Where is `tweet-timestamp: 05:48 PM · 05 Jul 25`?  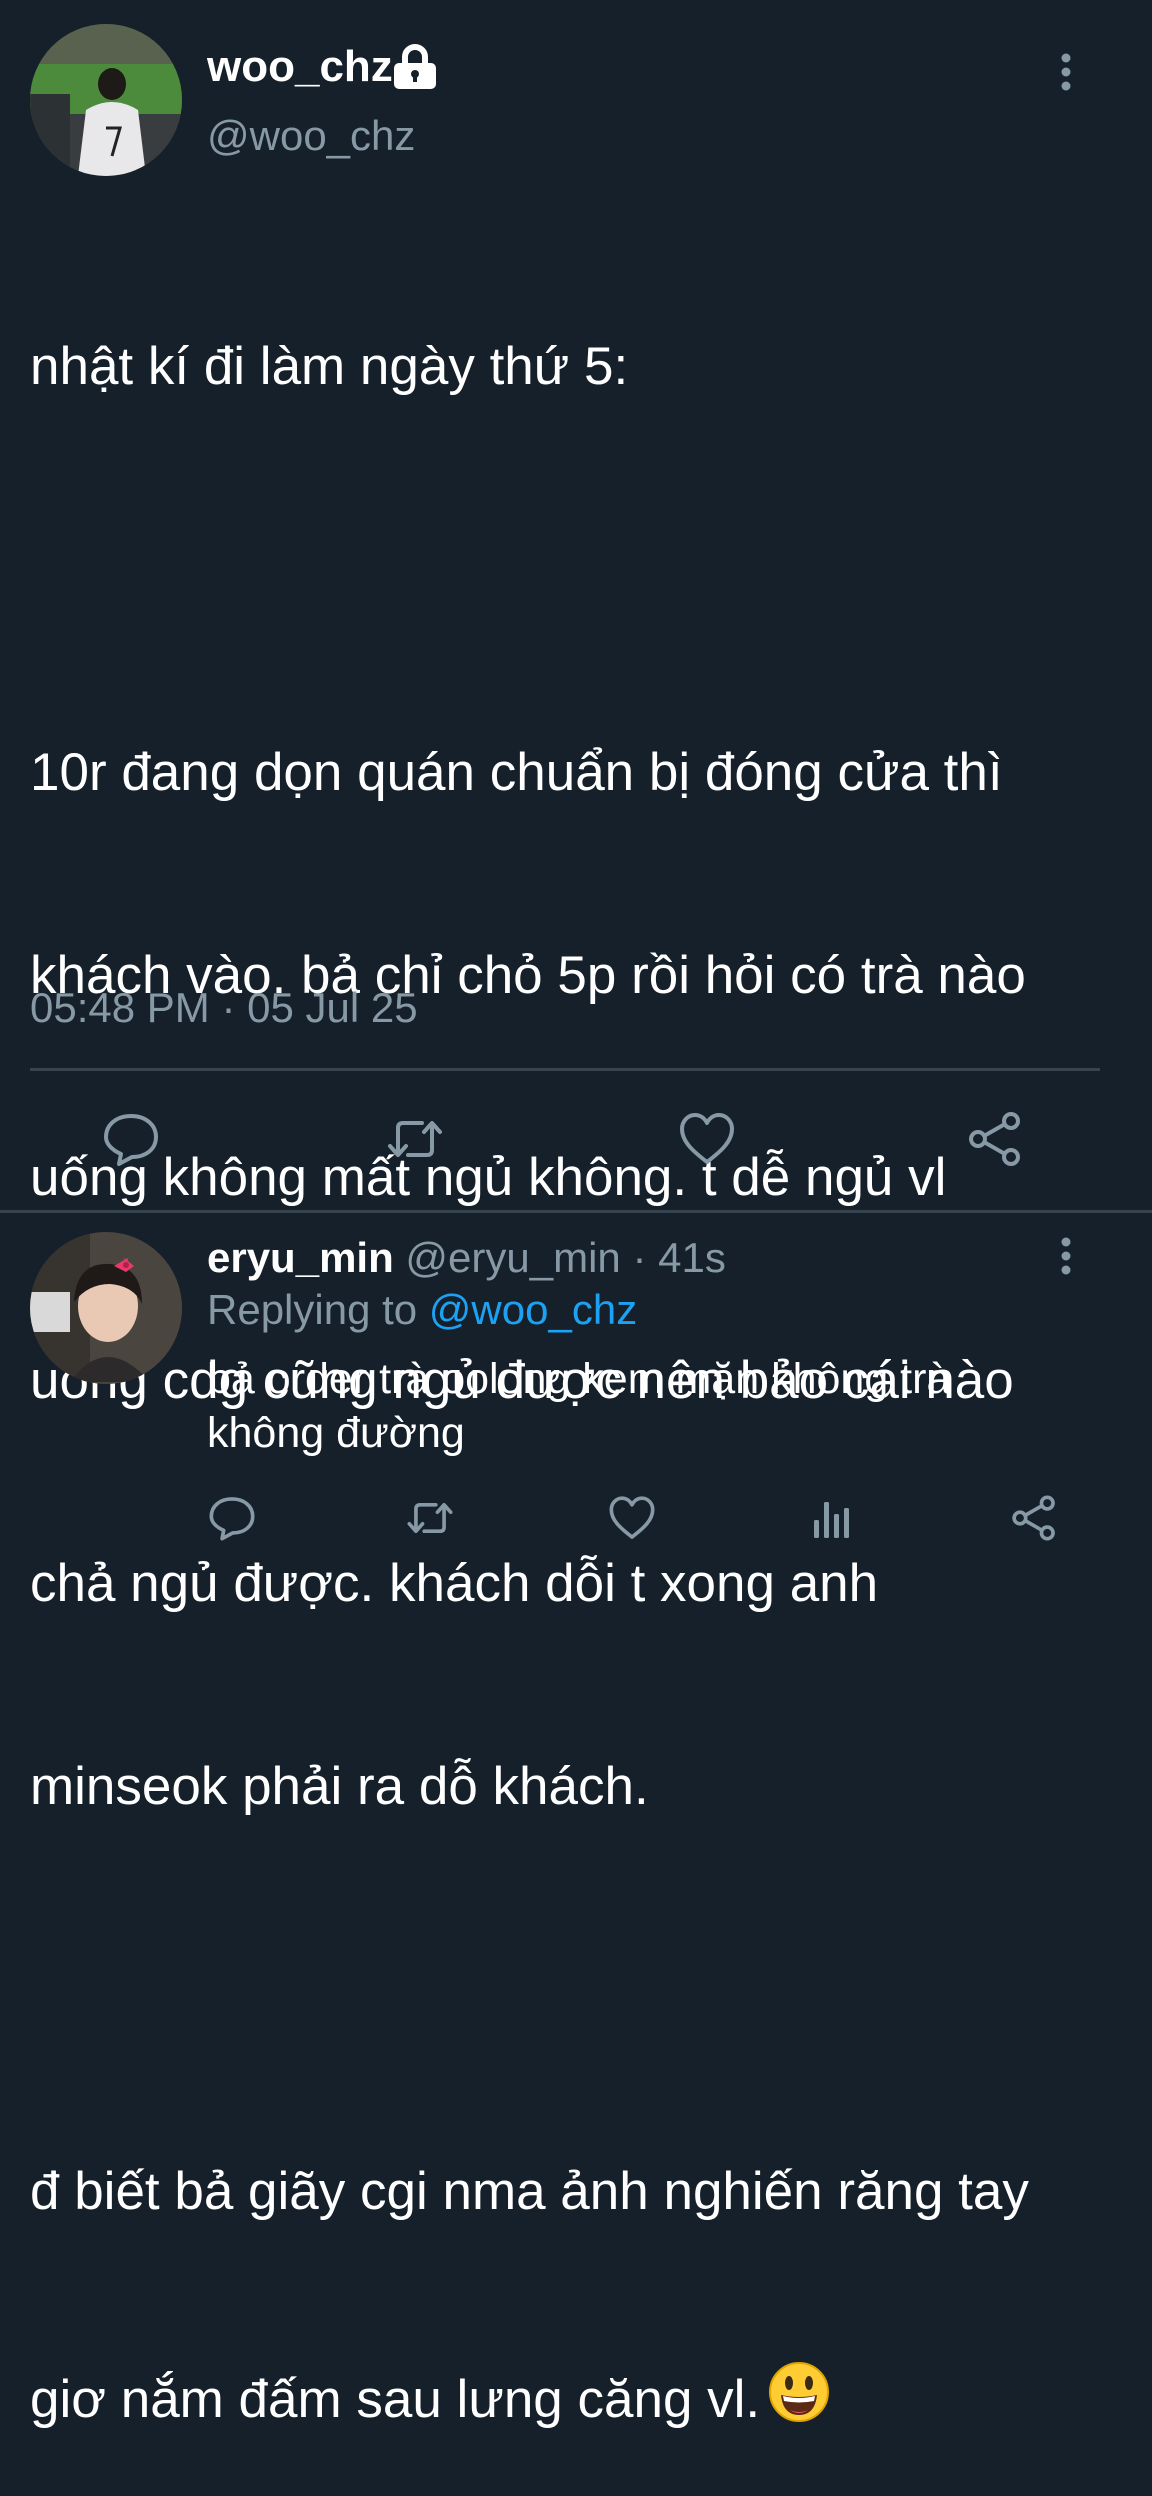
tweet-timestamp: 05:48 PM · 05 Jul 25 is located at coordinates (224, 1008).